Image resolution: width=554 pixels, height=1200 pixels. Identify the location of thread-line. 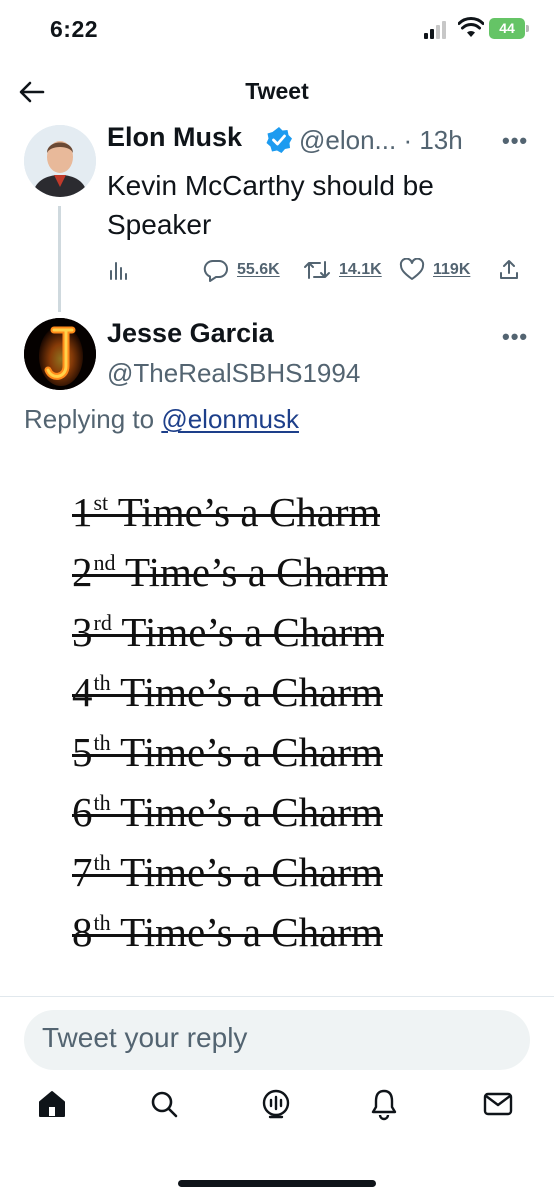
(59, 259).